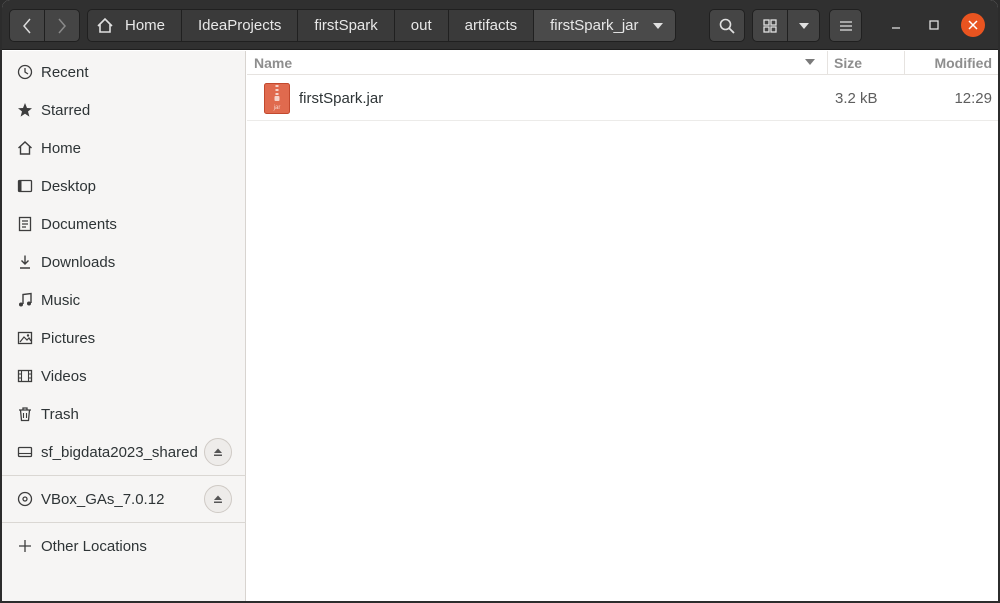  Describe the element at coordinates (124, 72) in the screenshot. I see `sidebar-item-recent: Recent` at that location.